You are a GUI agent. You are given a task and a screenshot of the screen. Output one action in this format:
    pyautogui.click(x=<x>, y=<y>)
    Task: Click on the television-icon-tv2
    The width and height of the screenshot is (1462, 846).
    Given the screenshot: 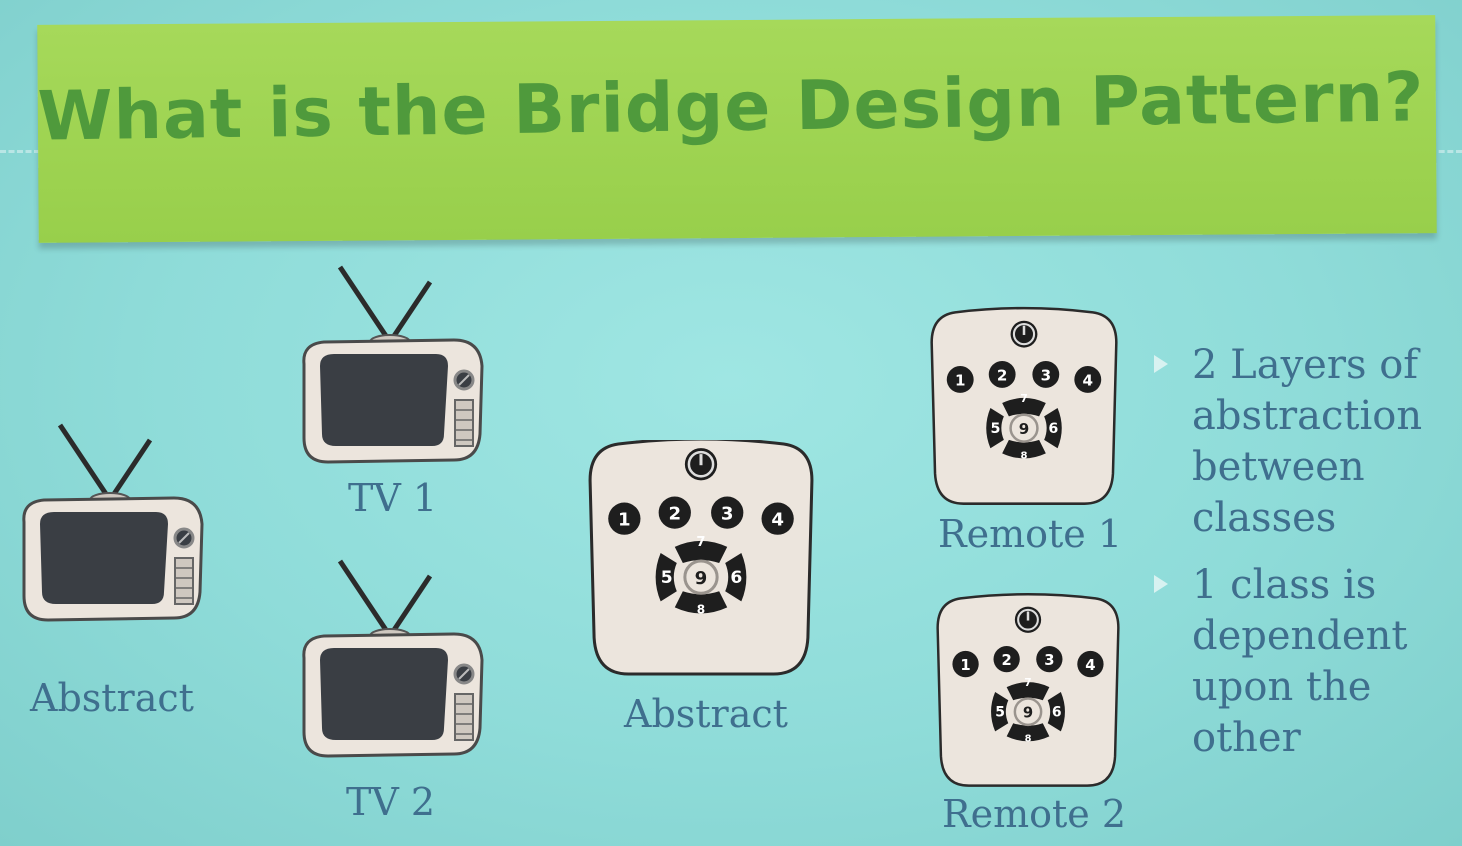 What is the action you would take?
    pyautogui.click(x=393, y=658)
    